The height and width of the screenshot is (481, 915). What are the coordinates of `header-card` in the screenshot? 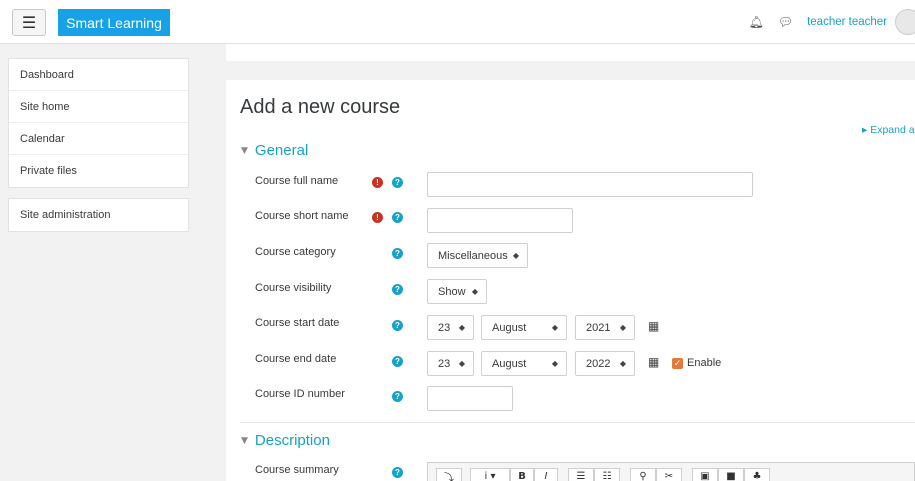 It's located at (570, 52).